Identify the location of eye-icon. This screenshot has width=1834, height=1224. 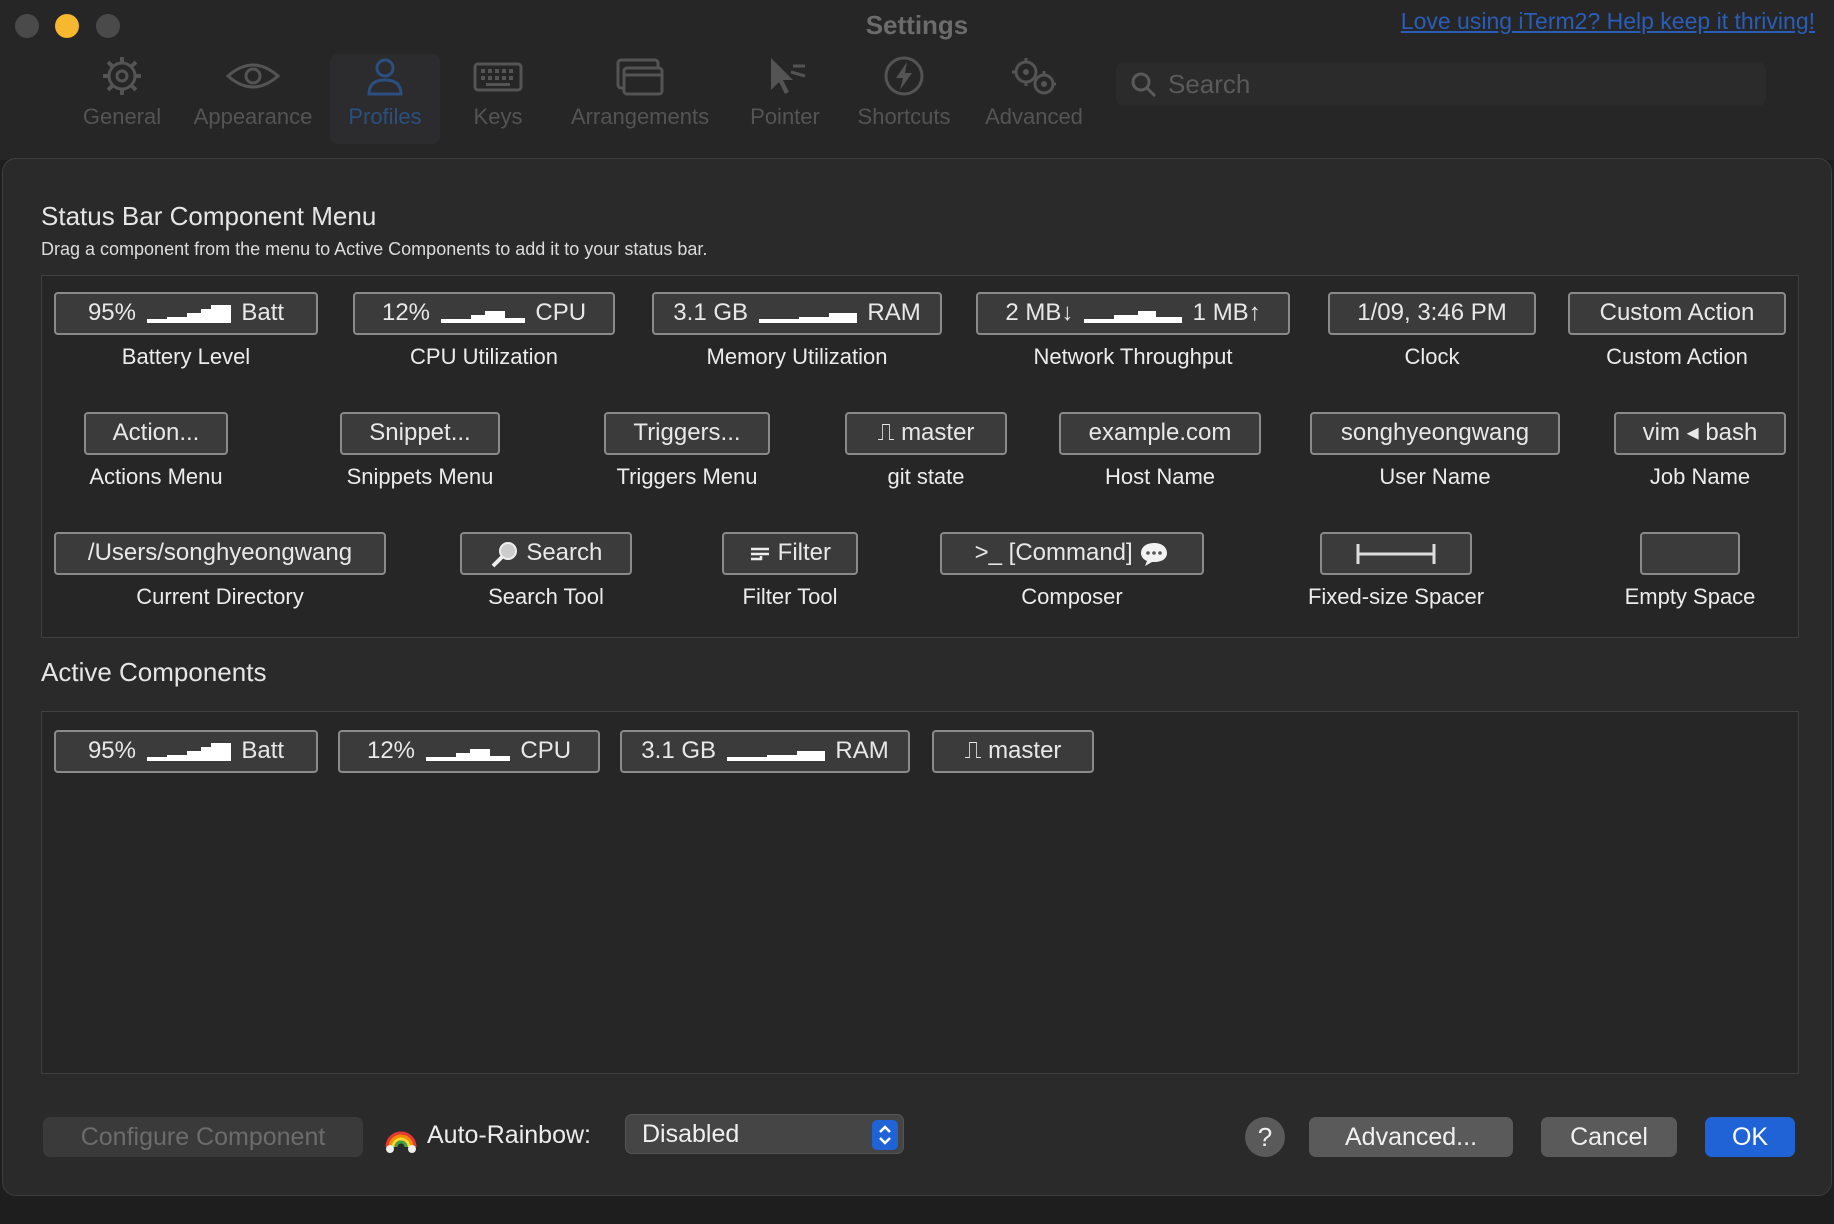
(253, 79).